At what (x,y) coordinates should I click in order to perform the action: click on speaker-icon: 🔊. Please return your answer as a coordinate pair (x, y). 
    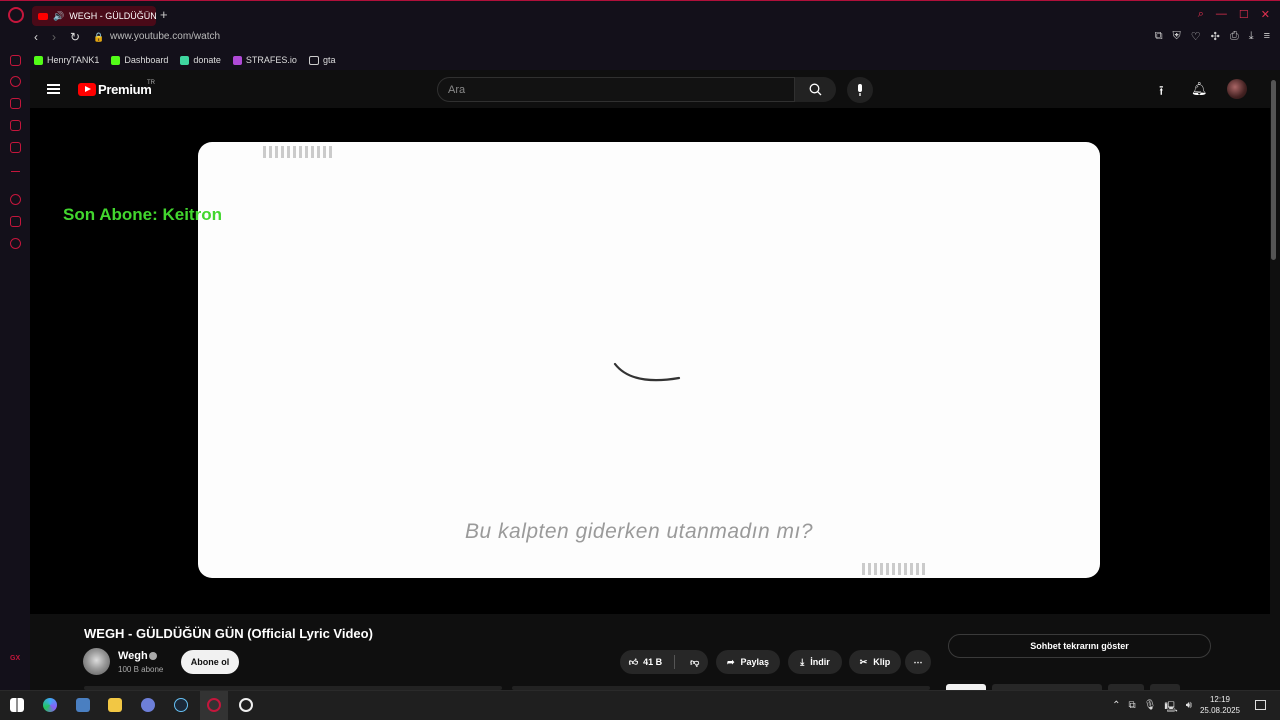
    Looking at the image, I should click on (58, 16).